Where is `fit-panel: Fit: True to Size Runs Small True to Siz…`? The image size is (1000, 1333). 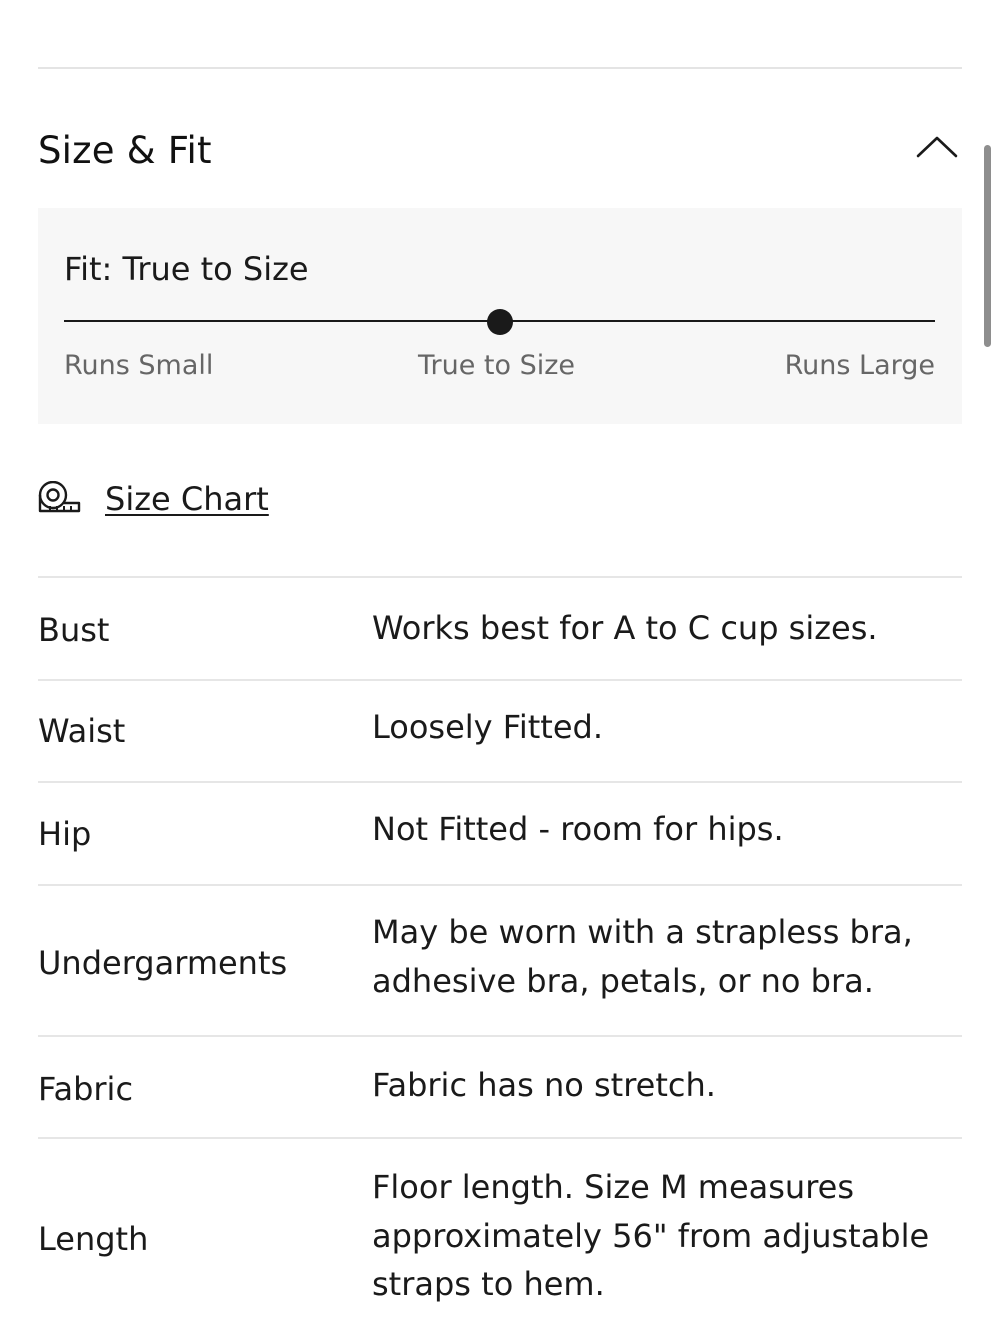
fit-panel: Fit: True to Size Runs Small True to Siz… is located at coordinates (500, 316).